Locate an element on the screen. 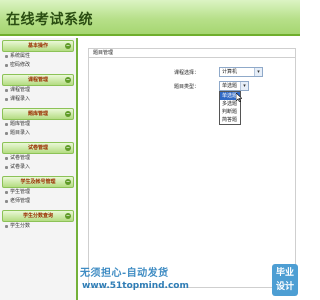  menu-item-label: 学生分数 is located at coordinates (20, 226).